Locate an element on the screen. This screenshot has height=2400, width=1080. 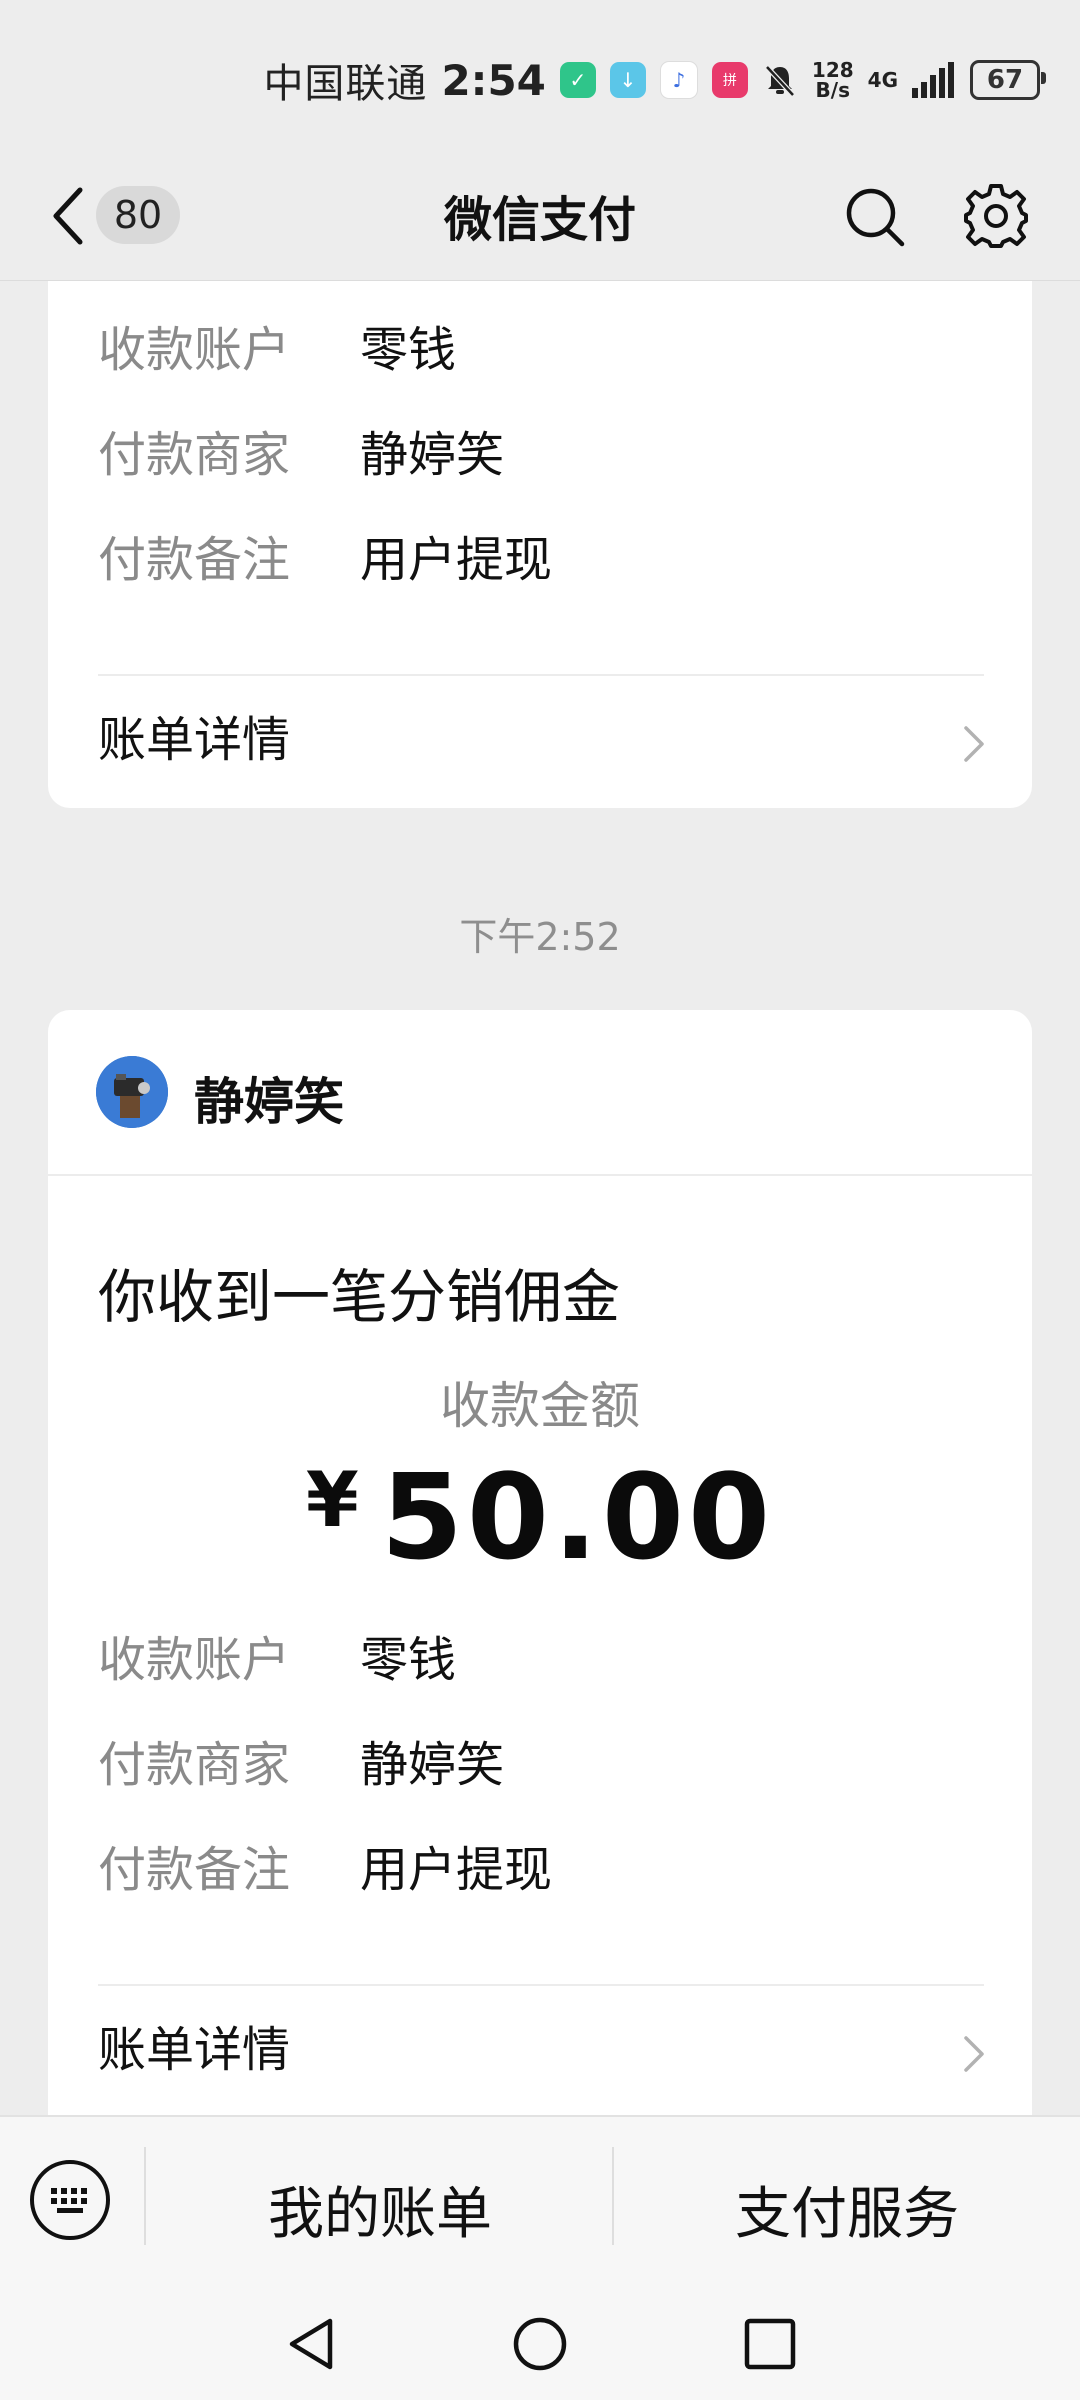
keyboard-icon is located at coordinates (70, 2200).